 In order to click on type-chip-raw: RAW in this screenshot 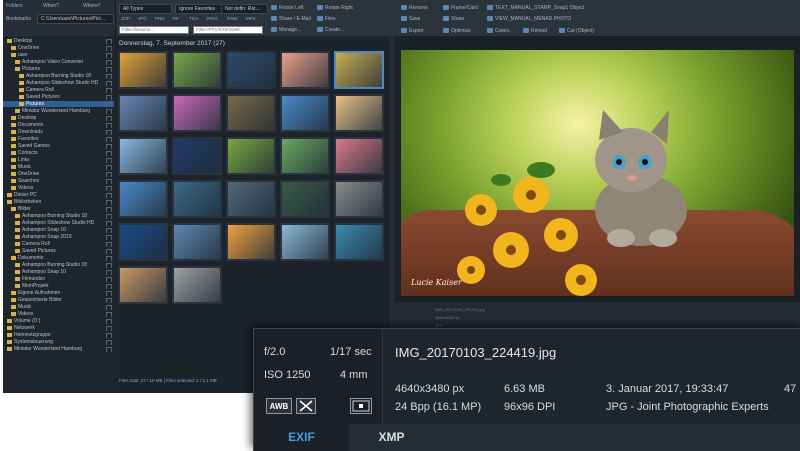, I will do `click(232, 18)`.